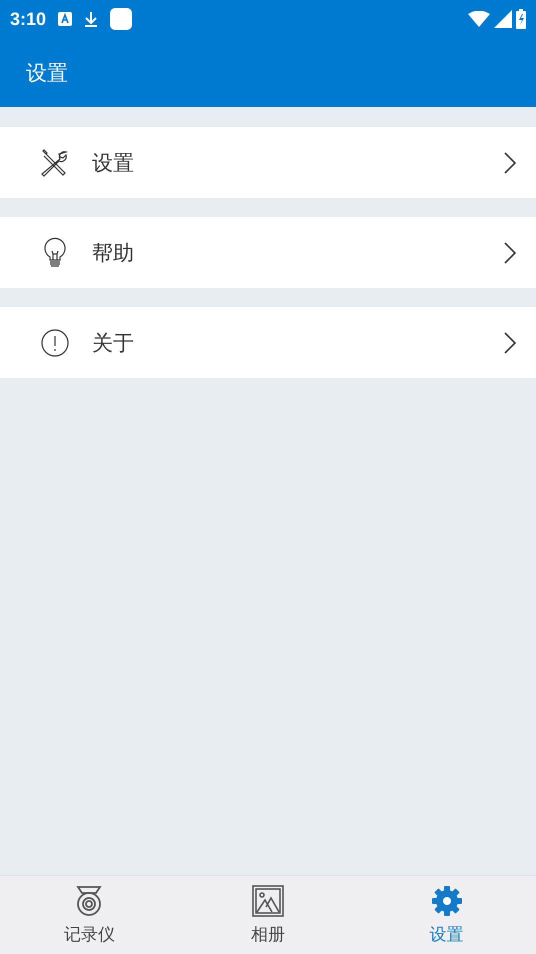  I want to click on wifi-icon, so click(479, 19).